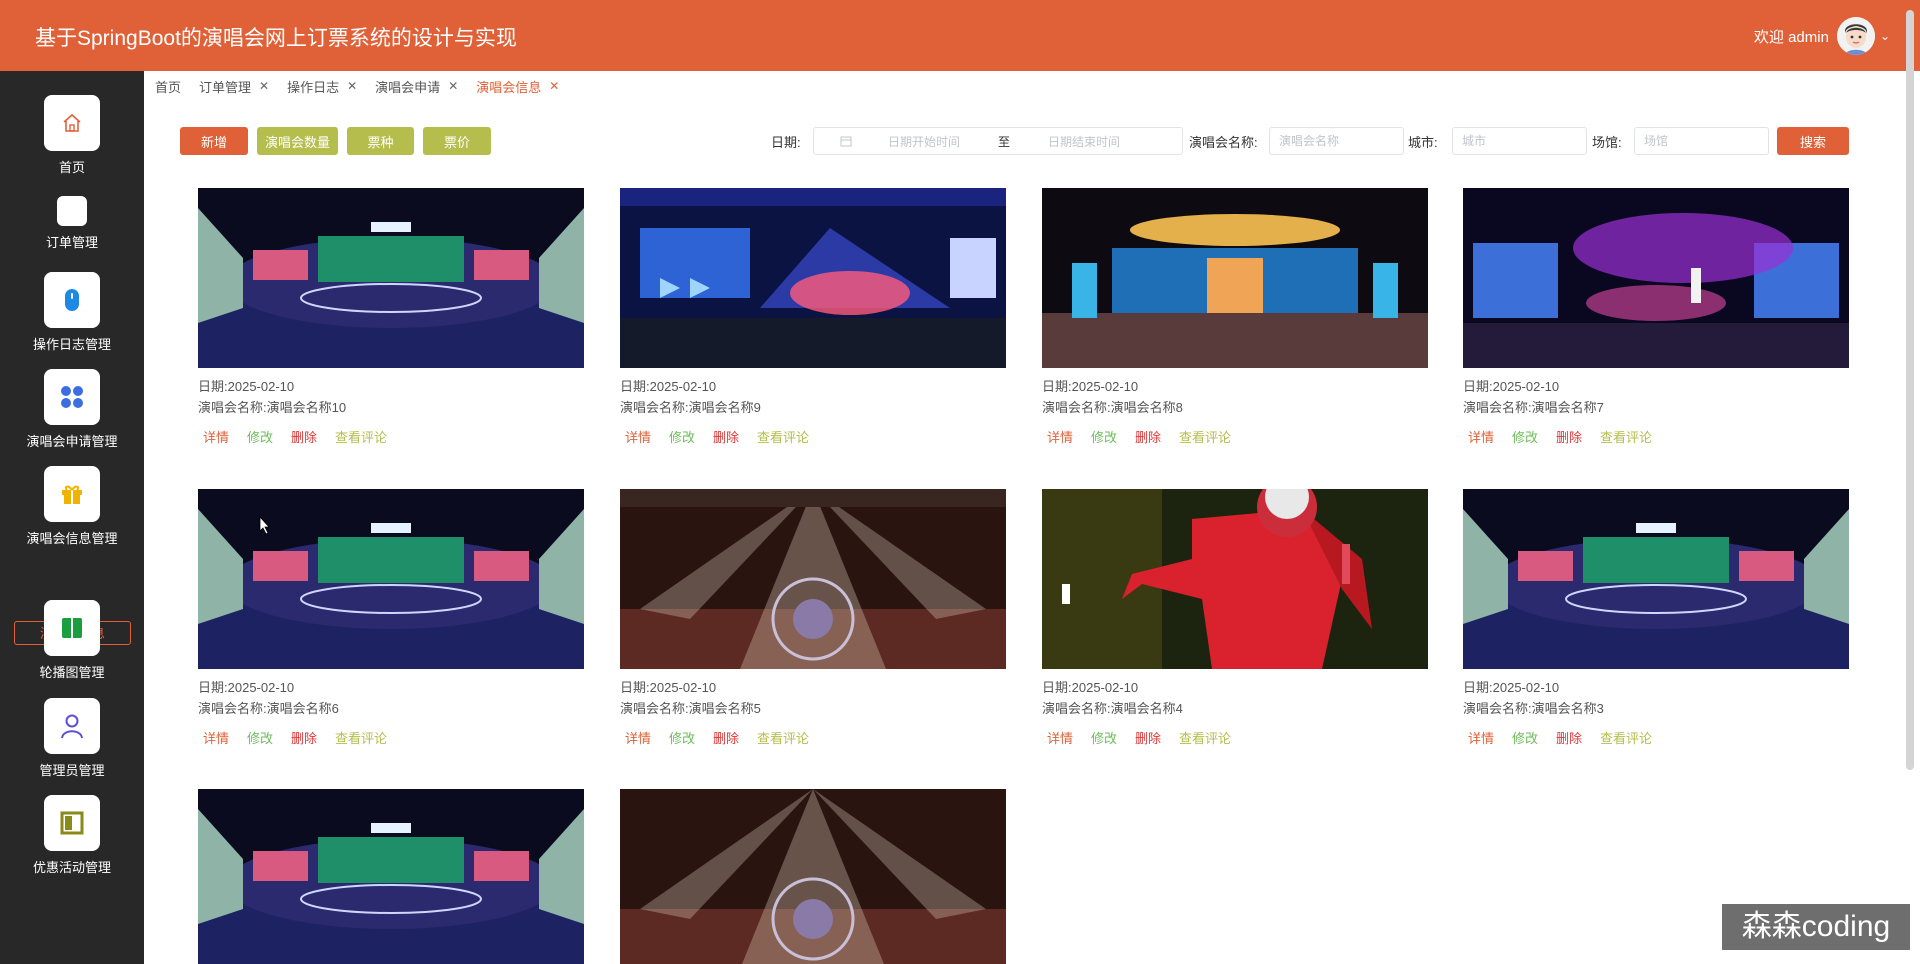 Image resolution: width=1920 pixels, height=964 pixels. I want to click on sidebar-item-carousel: 轮播图管理, so click(72, 640).